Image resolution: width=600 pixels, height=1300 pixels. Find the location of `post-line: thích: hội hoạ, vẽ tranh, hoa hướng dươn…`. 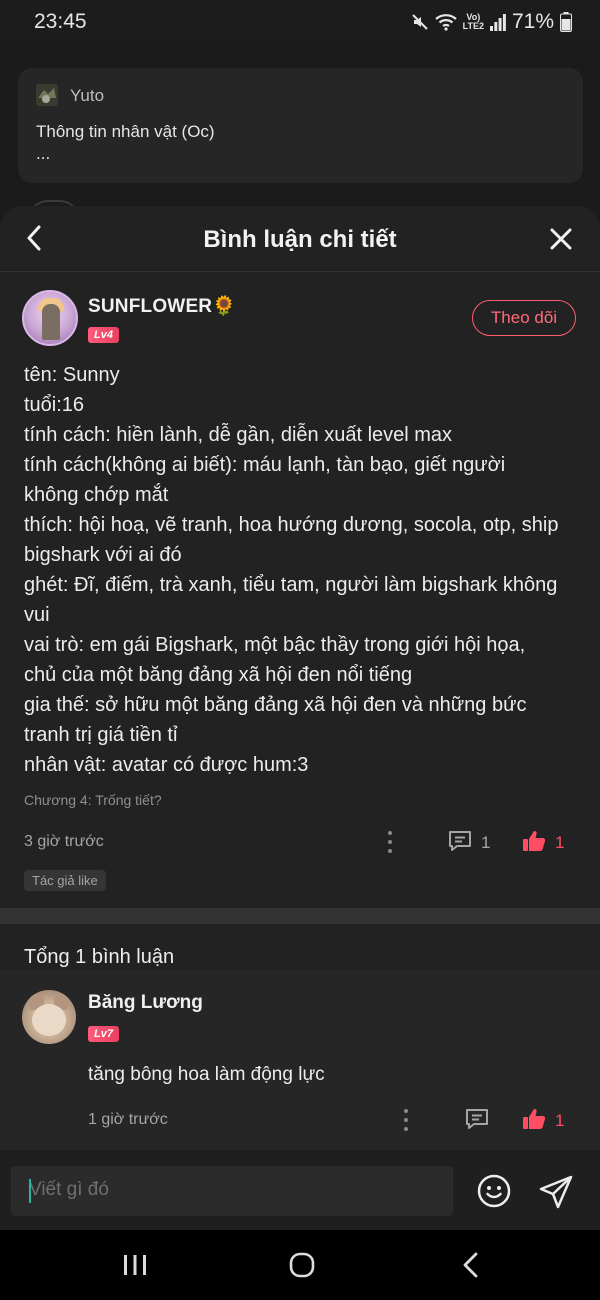

post-line: thích: hội hoạ, vẽ tranh, hoa hướng dươn… is located at coordinates (291, 525).